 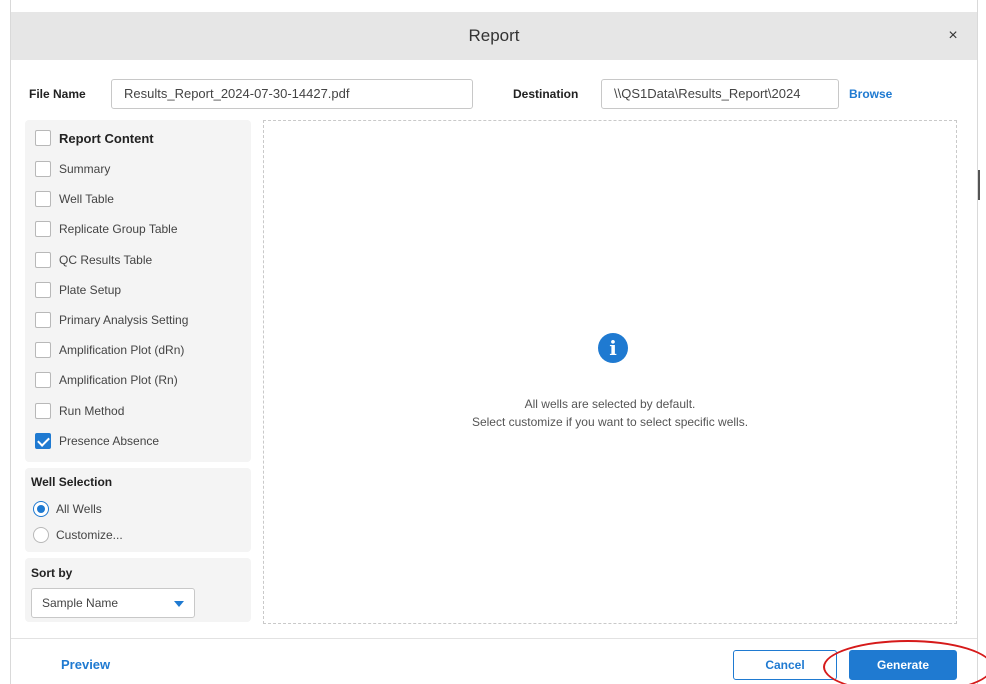 What do you see at coordinates (72, 482) in the screenshot?
I see `well-selection-title: Well Selection` at bounding box center [72, 482].